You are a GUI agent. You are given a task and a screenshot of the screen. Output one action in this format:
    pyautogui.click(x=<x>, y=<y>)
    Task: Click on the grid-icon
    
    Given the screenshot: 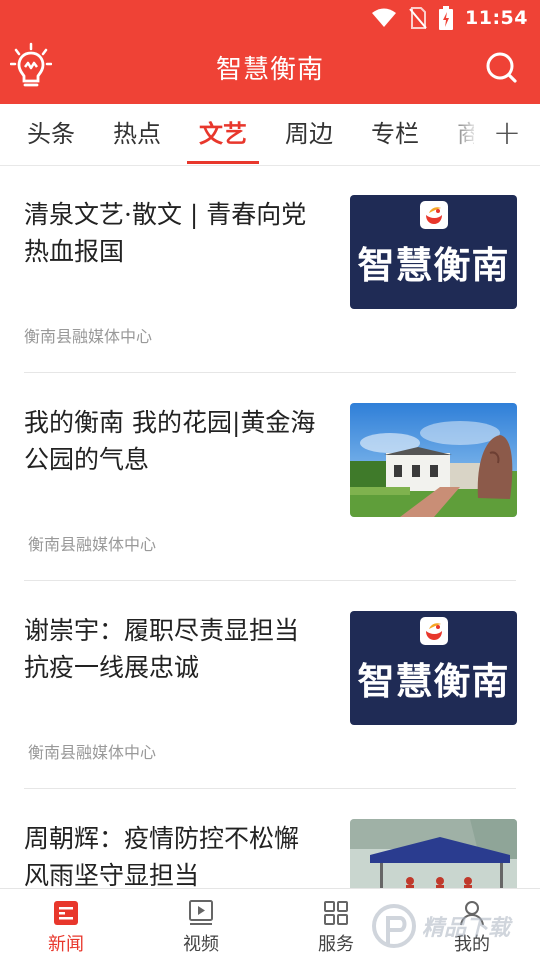 What is the action you would take?
    pyautogui.click(x=336, y=913)
    